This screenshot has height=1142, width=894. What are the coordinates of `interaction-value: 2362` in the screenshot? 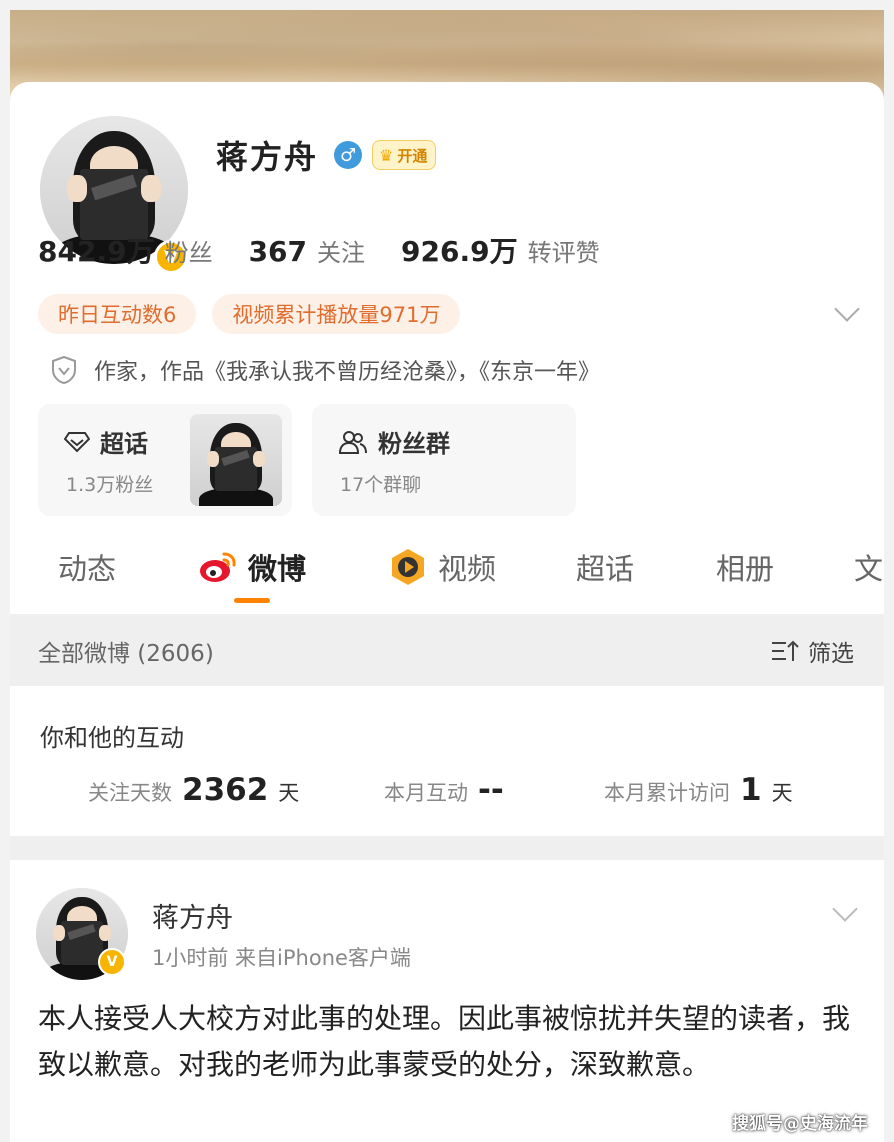 It's located at (225, 790).